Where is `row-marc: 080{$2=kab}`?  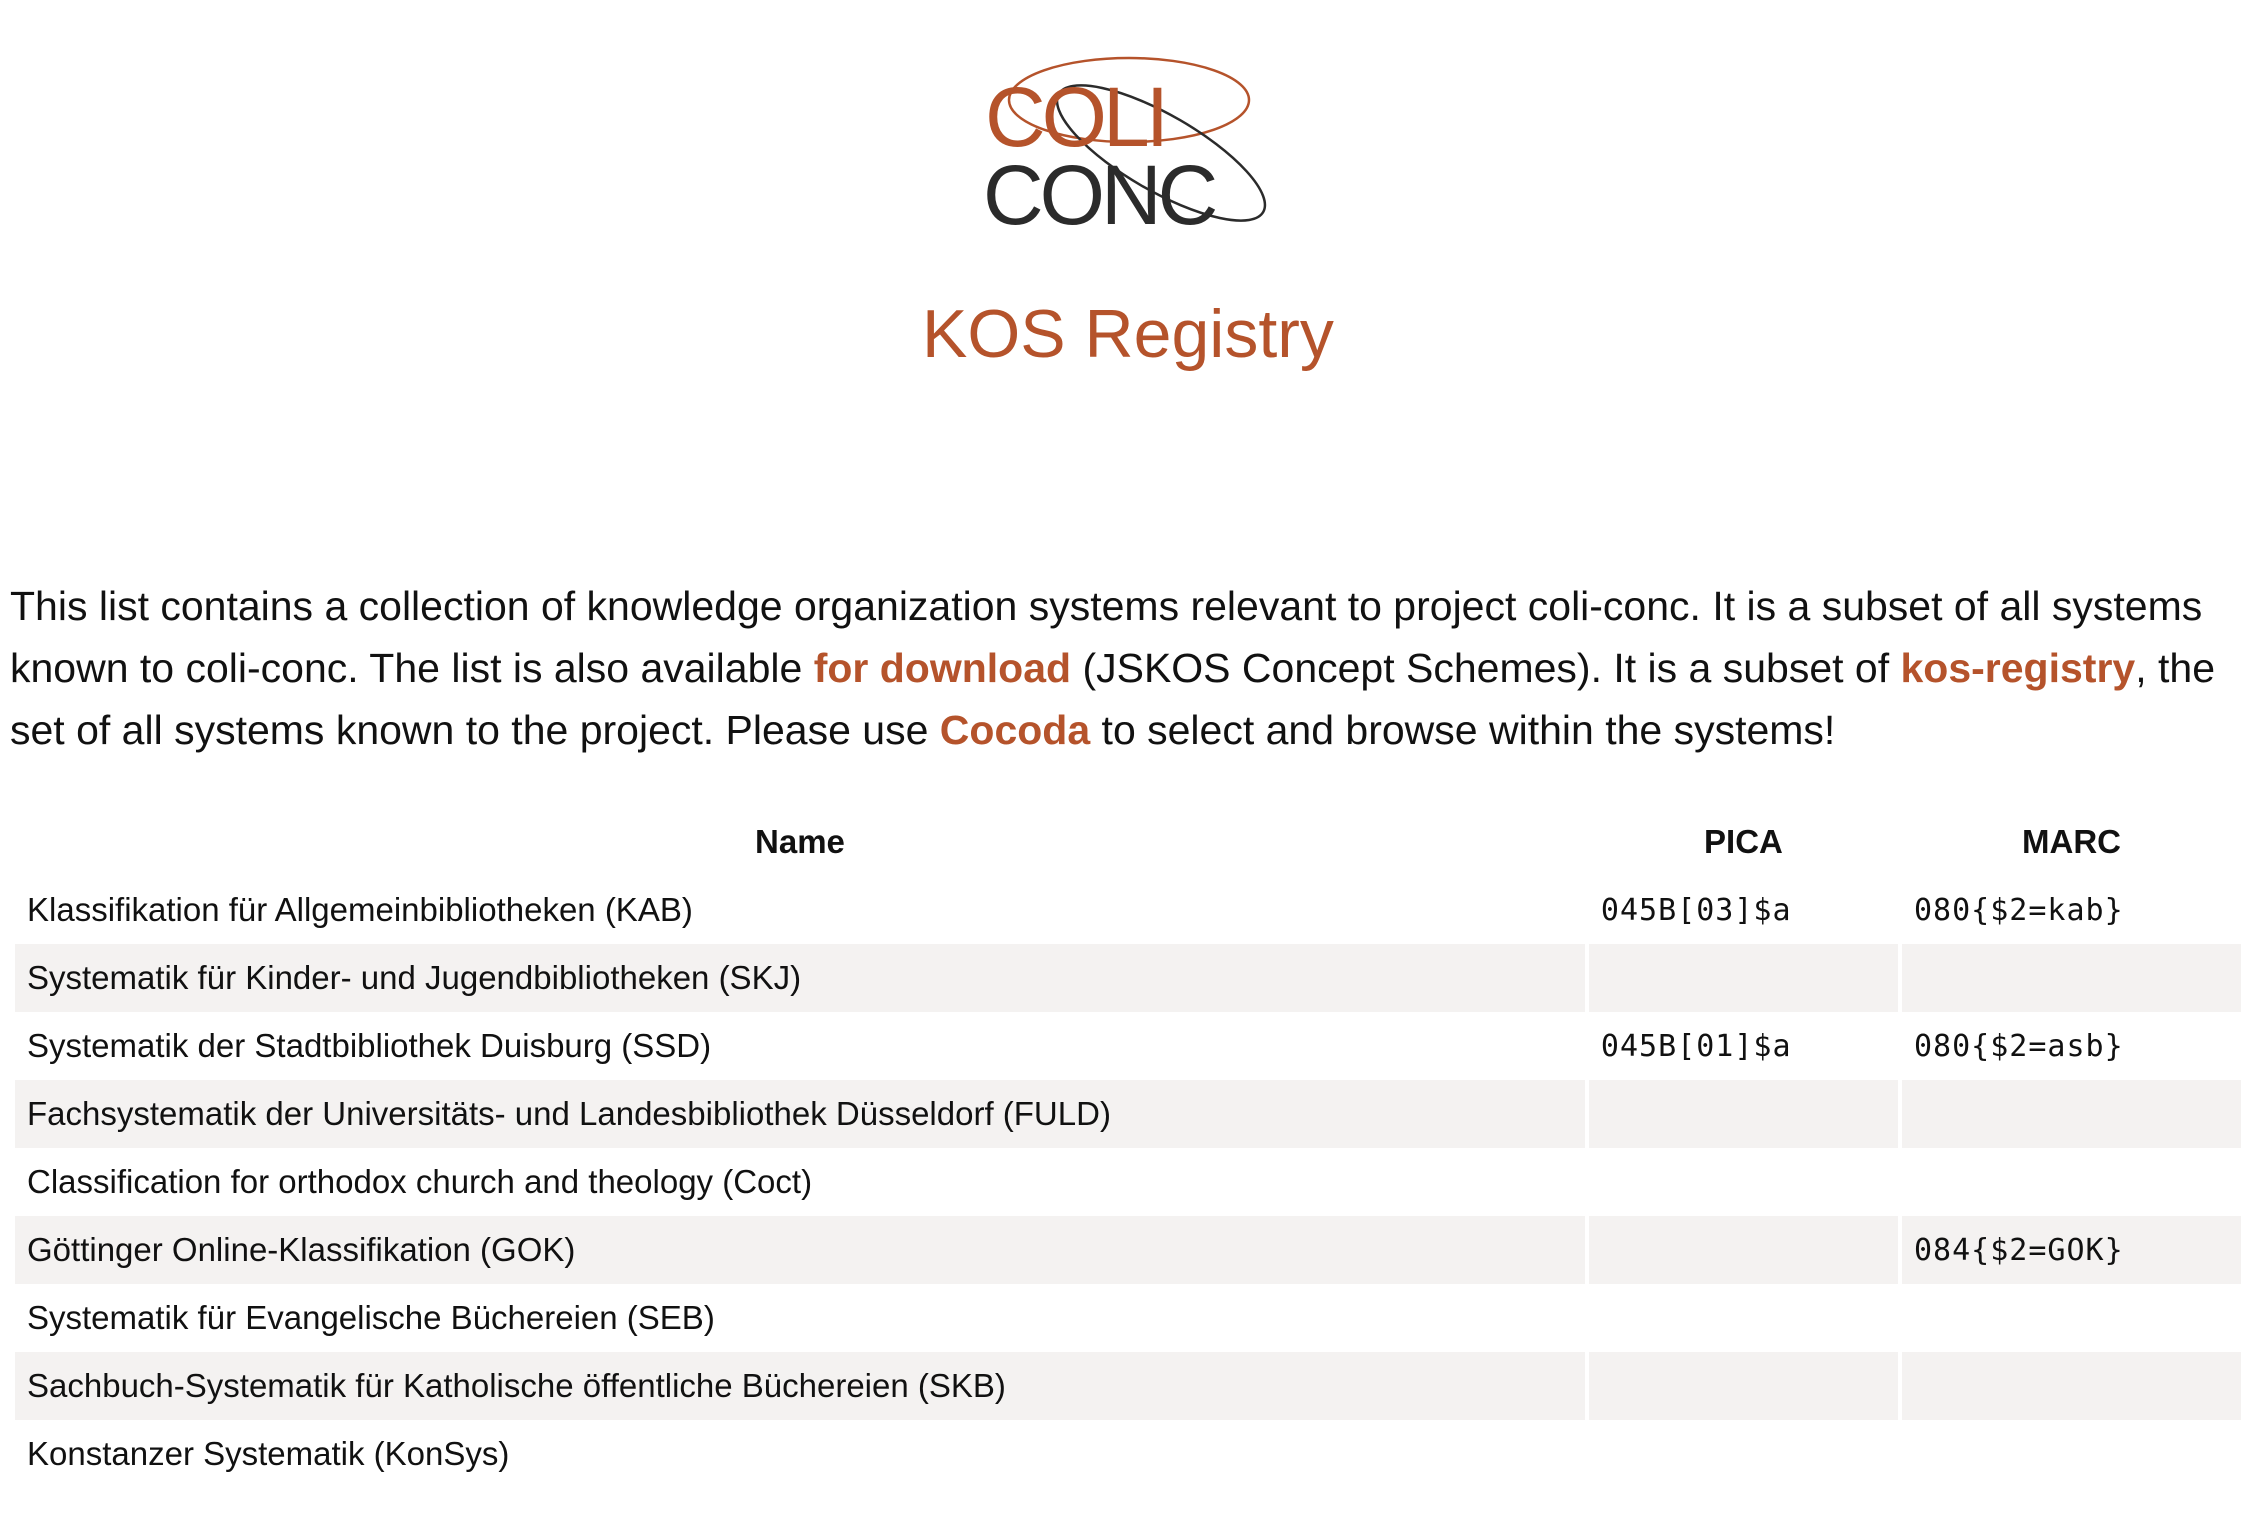 row-marc: 080{$2=kab} is located at coordinates (2019, 910).